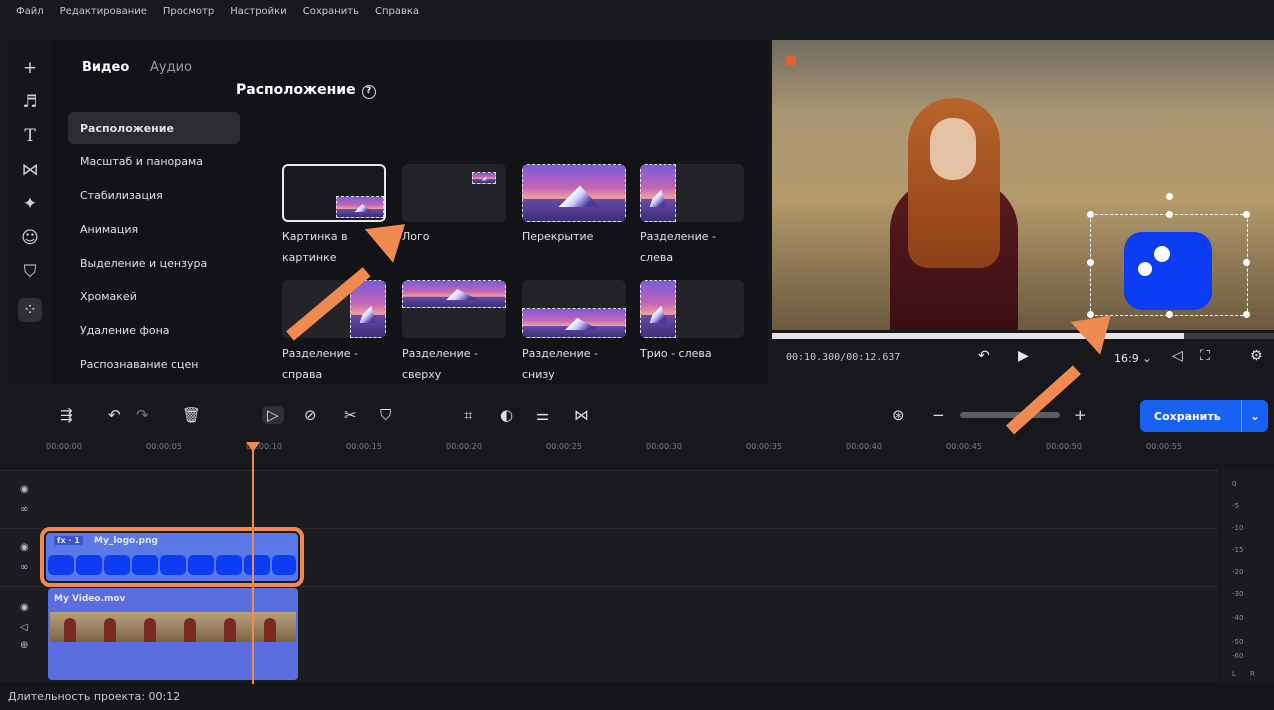  I want to click on play-icon: ▶, so click(1023, 356).